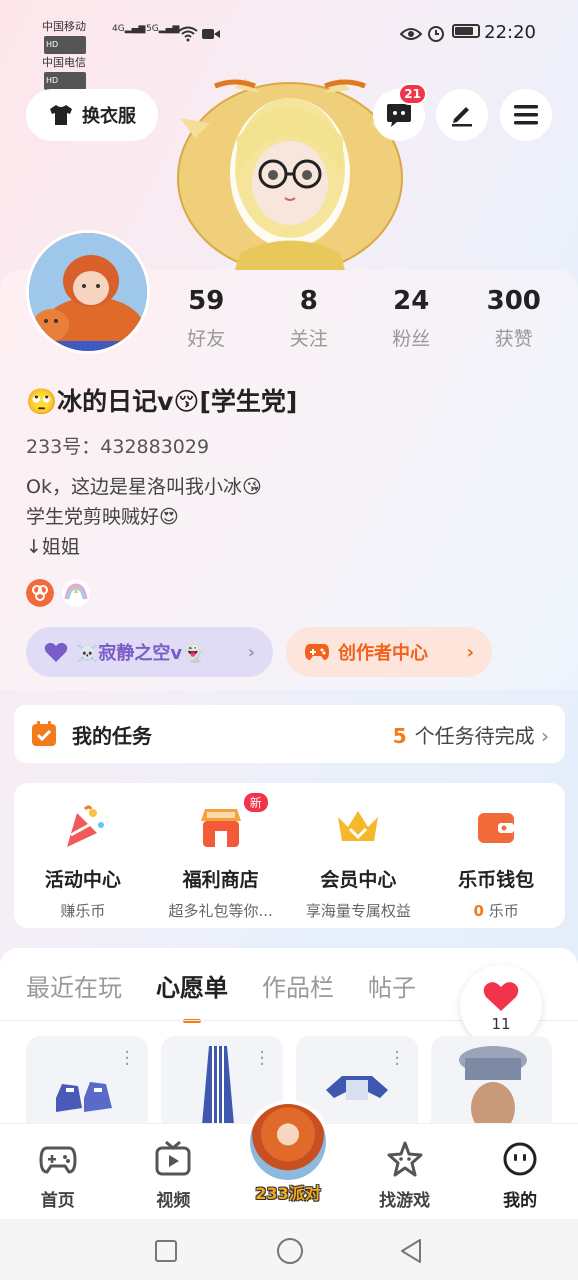  What do you see at coordinates (514, 318) in the screenshot?
I see `stat-likes: 300 获赞` at bounding box center [514, 318].